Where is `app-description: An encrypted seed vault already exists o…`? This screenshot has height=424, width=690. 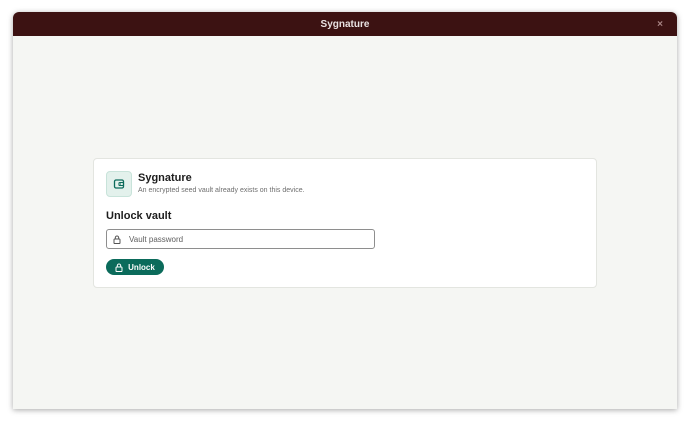 app-description: An encrypted seed vault already exists o… is located at coordinates (221, 190).